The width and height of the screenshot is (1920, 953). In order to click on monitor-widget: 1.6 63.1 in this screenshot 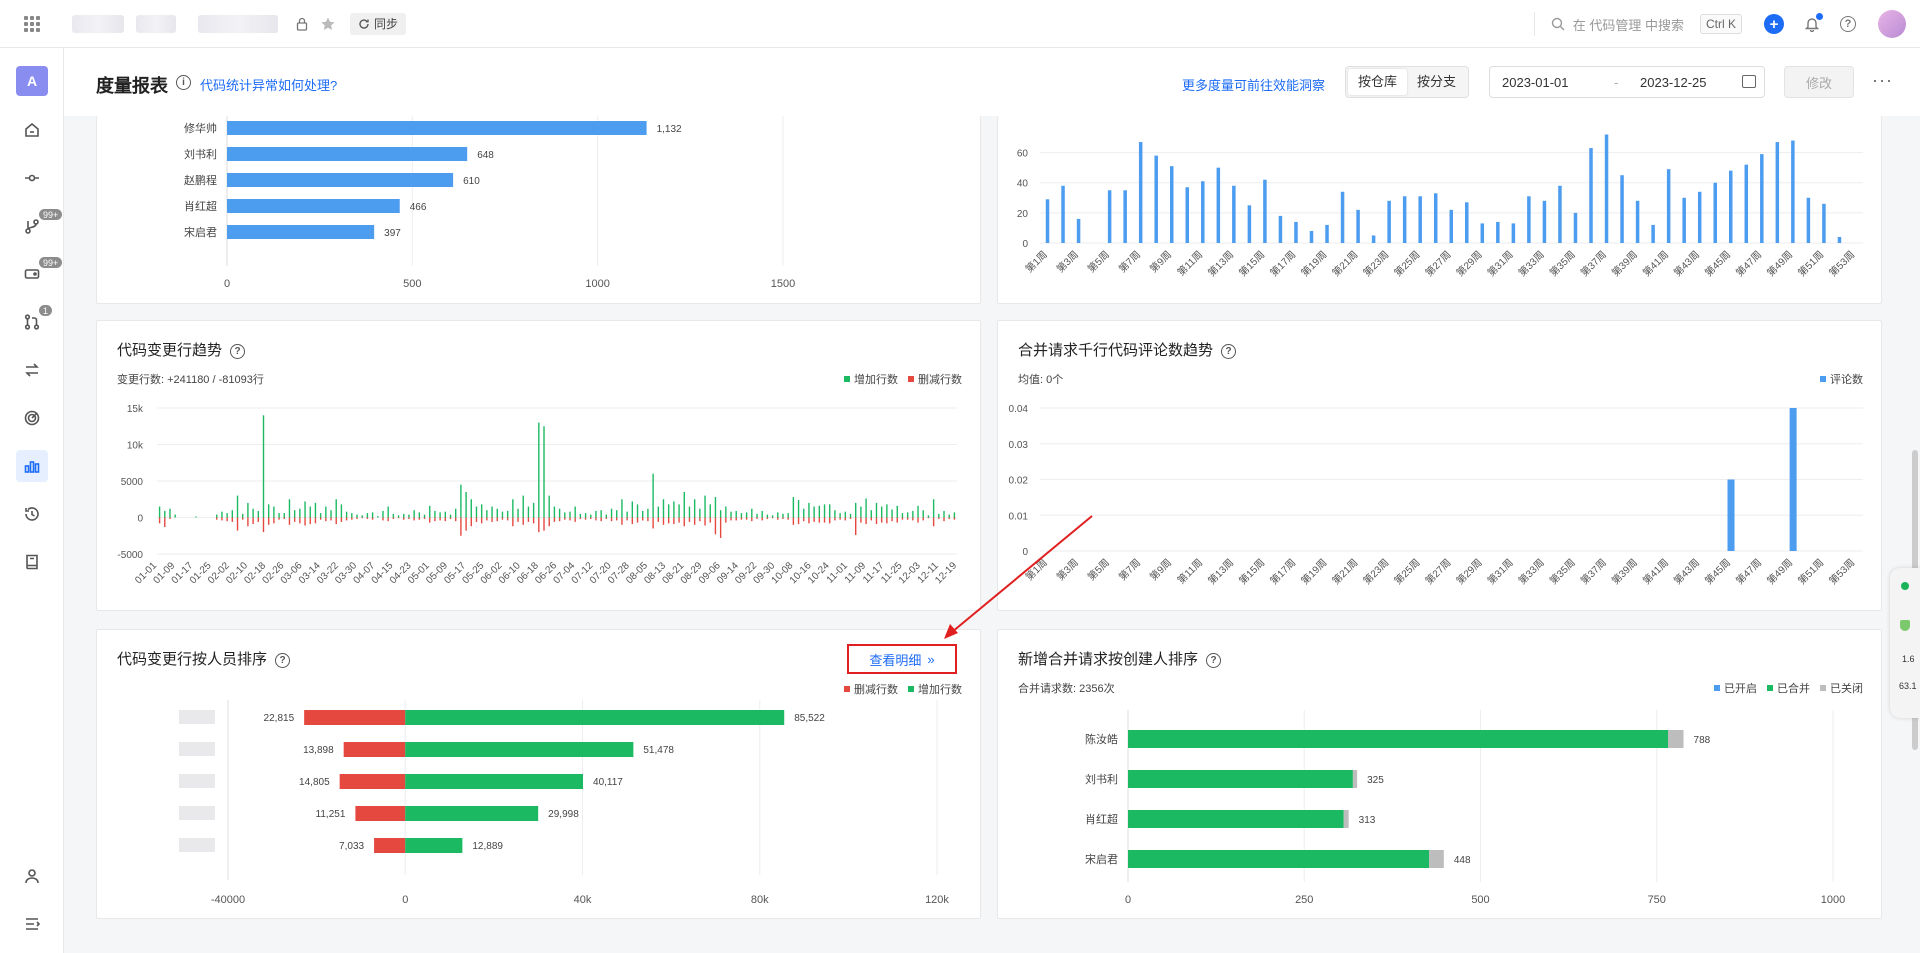, I will do `click(1905, 643)`.